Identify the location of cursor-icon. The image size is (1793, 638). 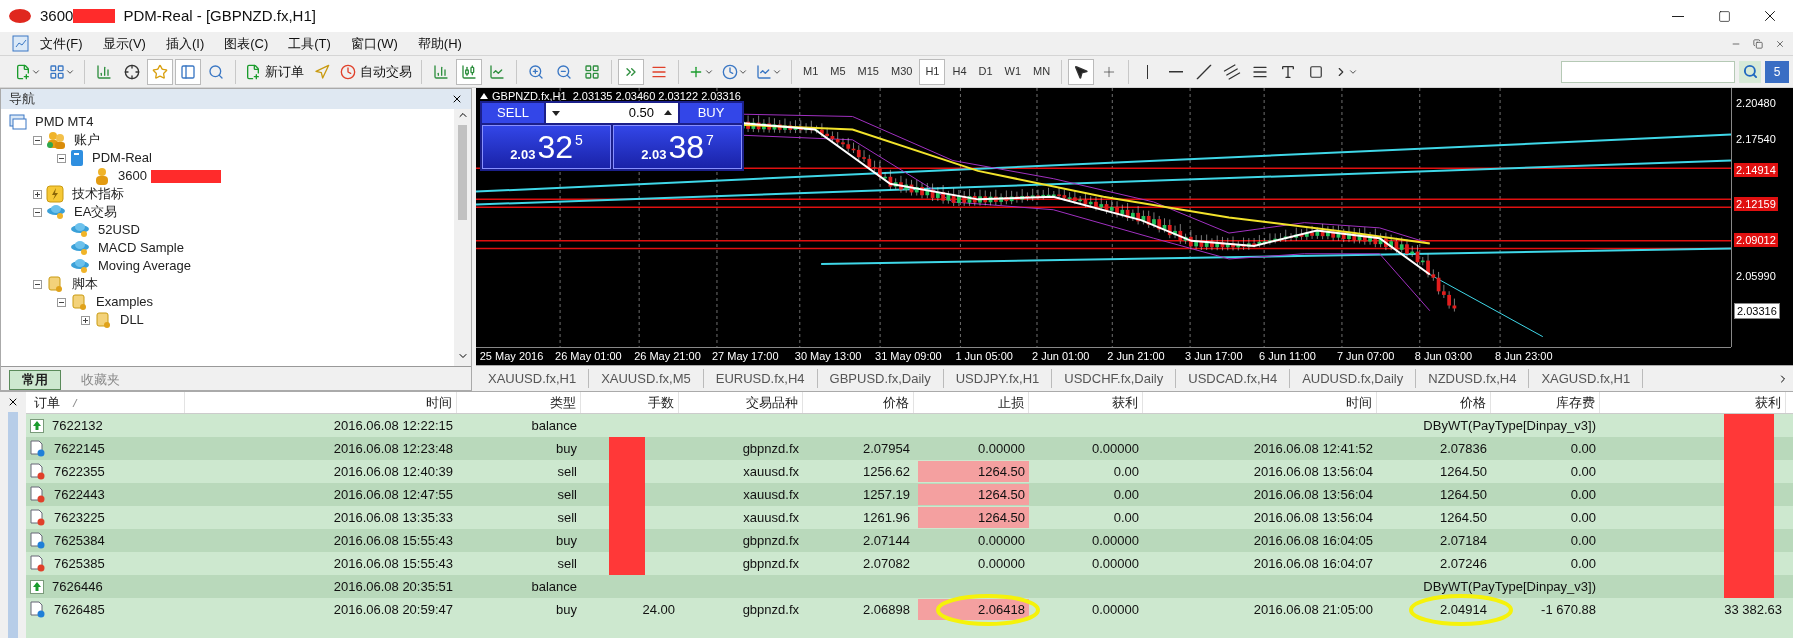
(1081, 71).